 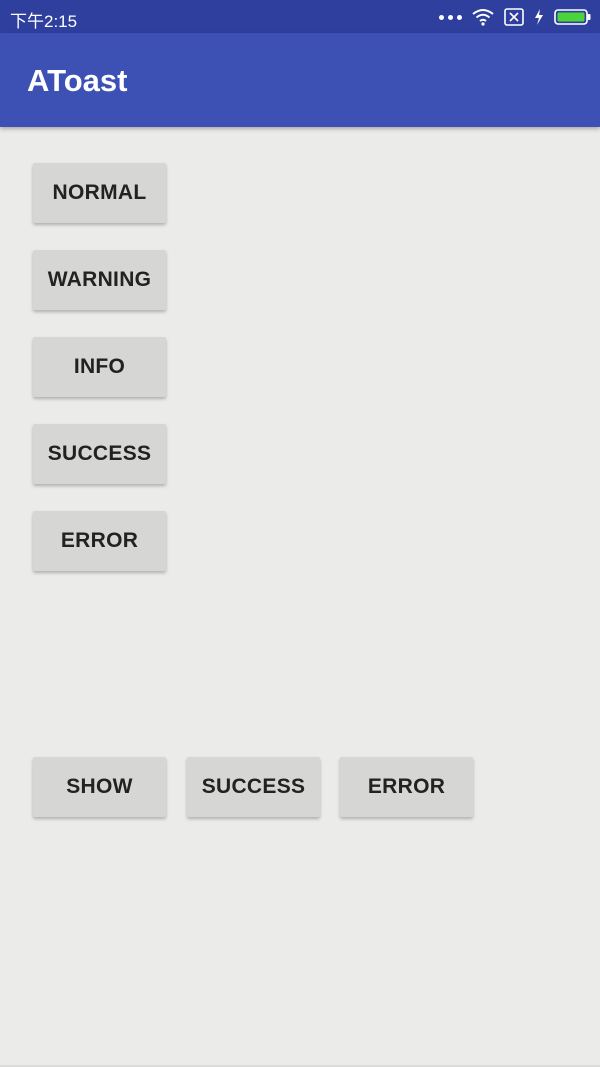 I want to click on wifi-icon, so click(x=483, y=17).